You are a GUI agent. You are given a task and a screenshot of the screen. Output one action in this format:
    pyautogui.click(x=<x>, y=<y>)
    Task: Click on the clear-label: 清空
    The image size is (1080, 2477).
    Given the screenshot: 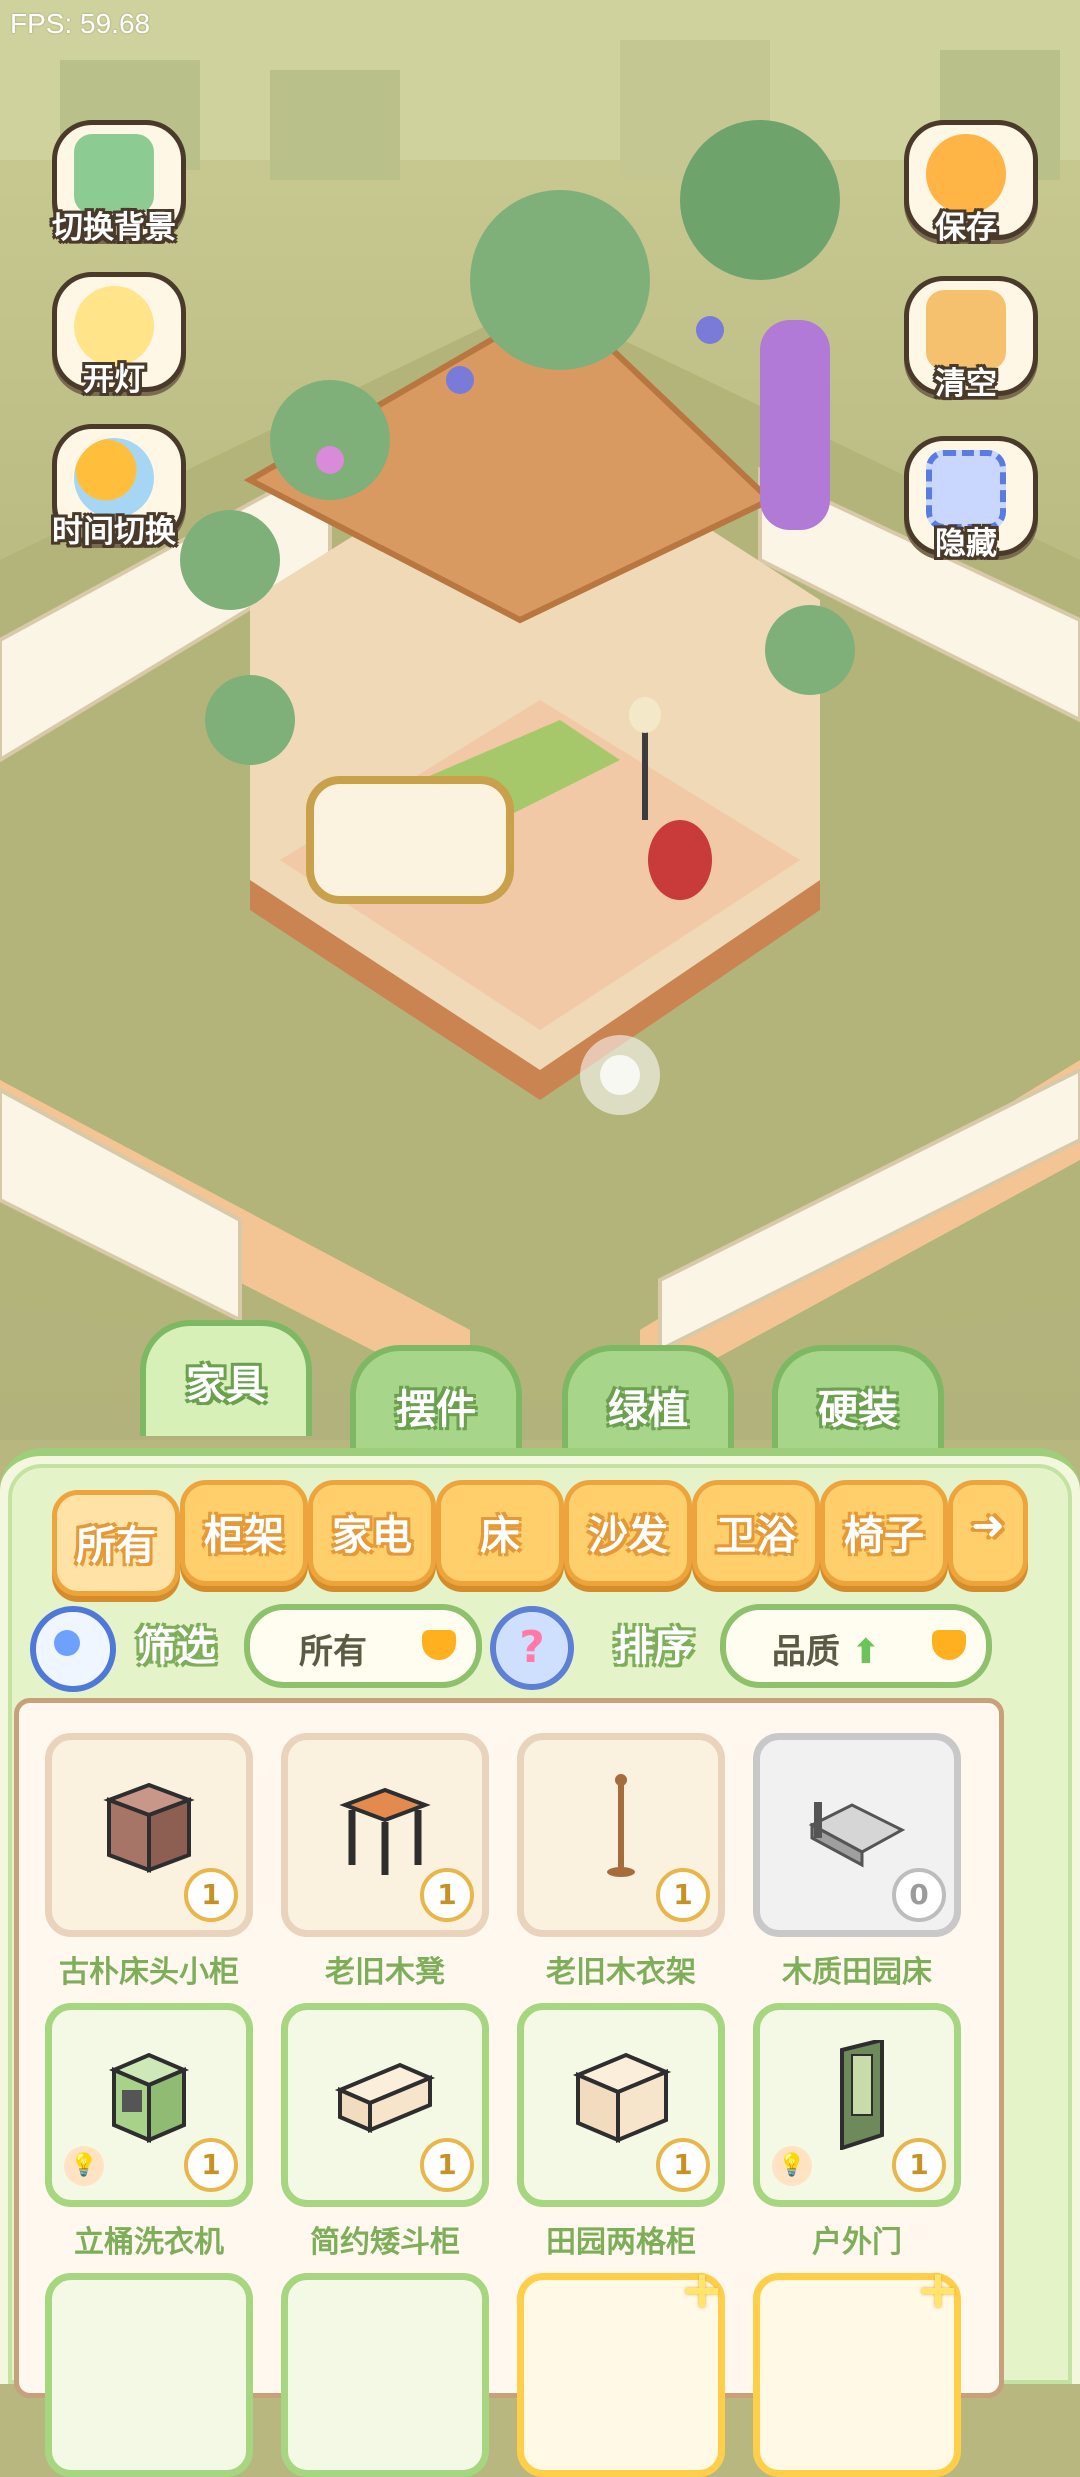 What is the action you would take?
    pyautogui.click(x=966, y=384)
    